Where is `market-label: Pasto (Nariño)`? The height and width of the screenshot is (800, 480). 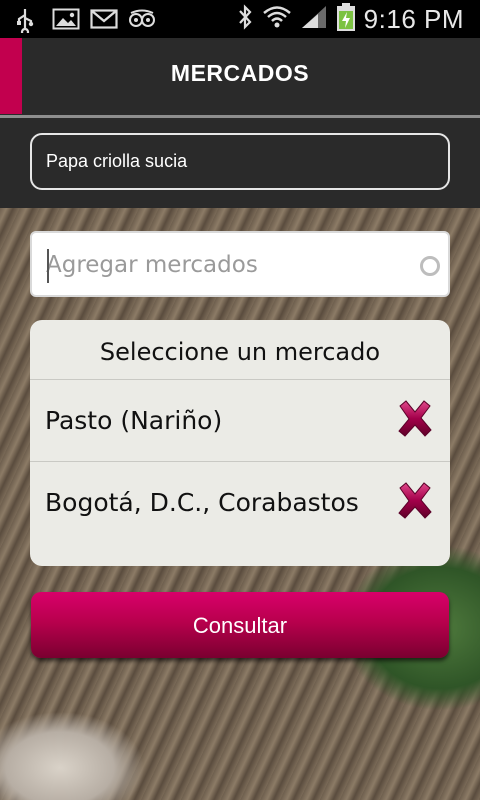 market-label: Pasto (Nariño) is located at coordinates (134, 420).